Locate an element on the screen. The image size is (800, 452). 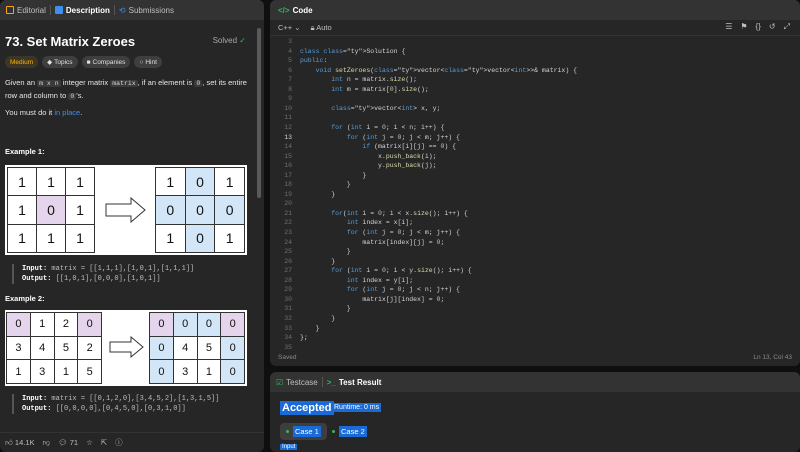
mode-label: Auto is located at coordinates (324, 27).